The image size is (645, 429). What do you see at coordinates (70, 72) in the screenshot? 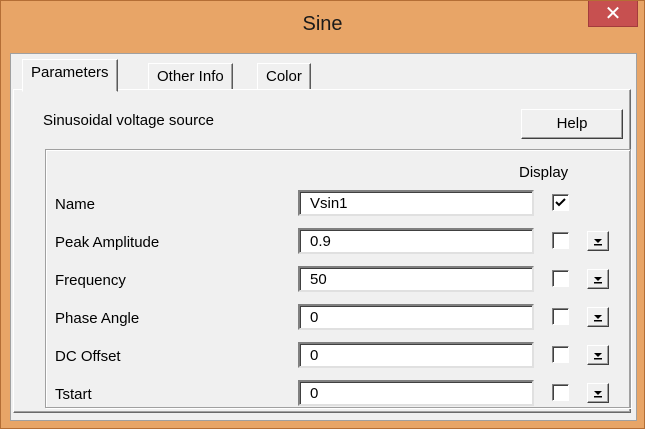
I see `tab-label: Parameters` at bounding box center [70, 72].